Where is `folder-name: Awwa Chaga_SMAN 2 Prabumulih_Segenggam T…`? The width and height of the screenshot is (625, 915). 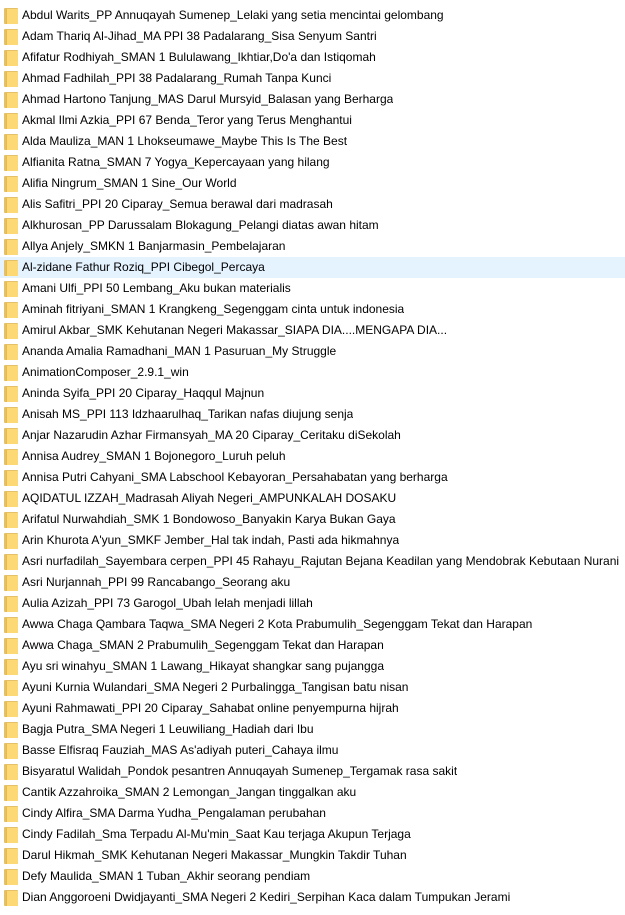 folder-name: Awwa Chaga_SMAN 2 Prabumulih_Segenggam T… is located at coordinates (203, 645).